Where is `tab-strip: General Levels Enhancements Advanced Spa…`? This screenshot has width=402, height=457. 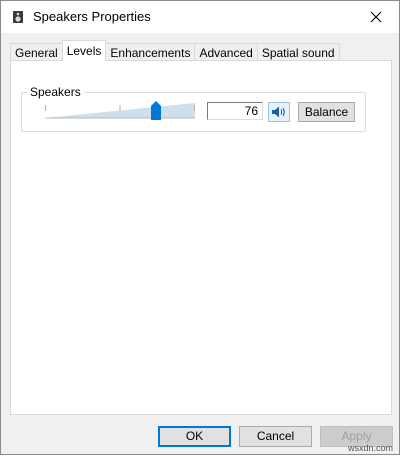
tab-strip: General Levels Enhancements Advanced Spa… is located at coordinates (175, 50).